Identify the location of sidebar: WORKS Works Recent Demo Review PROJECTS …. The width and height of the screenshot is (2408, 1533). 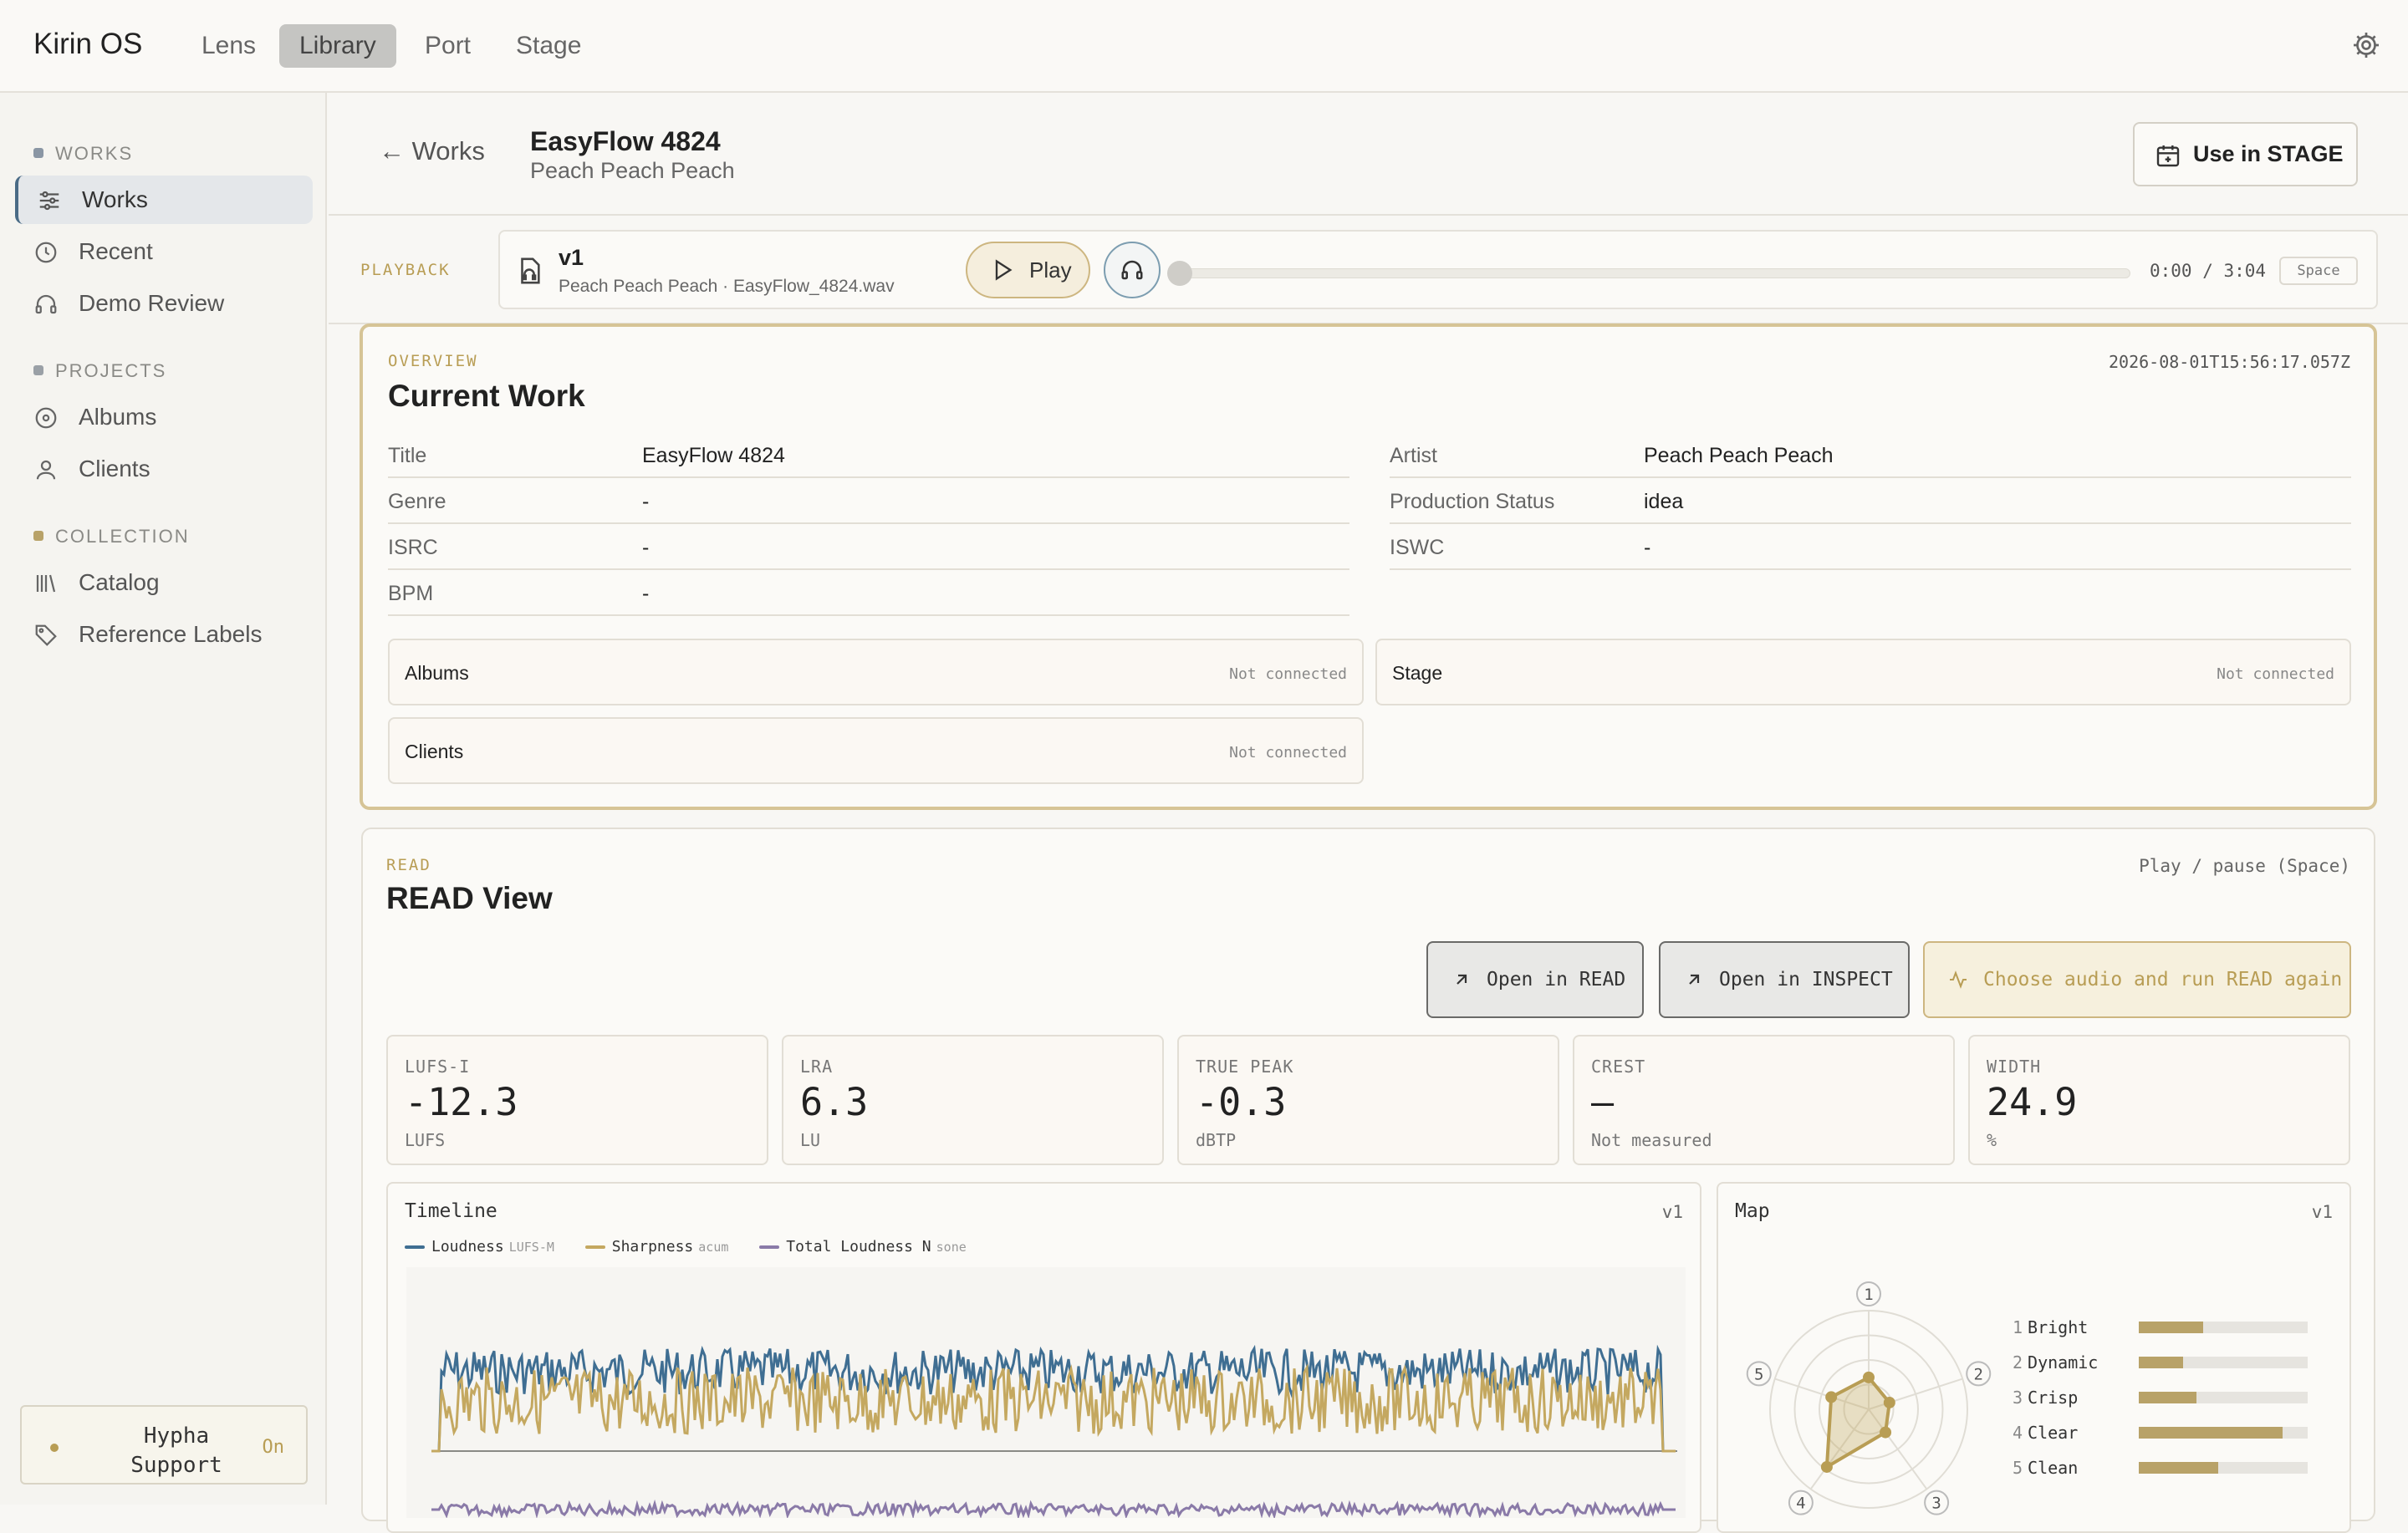
(164, 799).